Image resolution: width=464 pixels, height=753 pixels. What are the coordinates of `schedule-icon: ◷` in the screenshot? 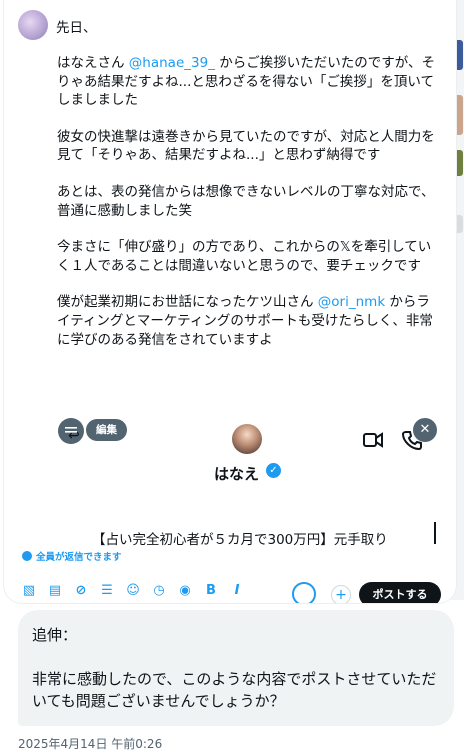 It's located at (159, 591).